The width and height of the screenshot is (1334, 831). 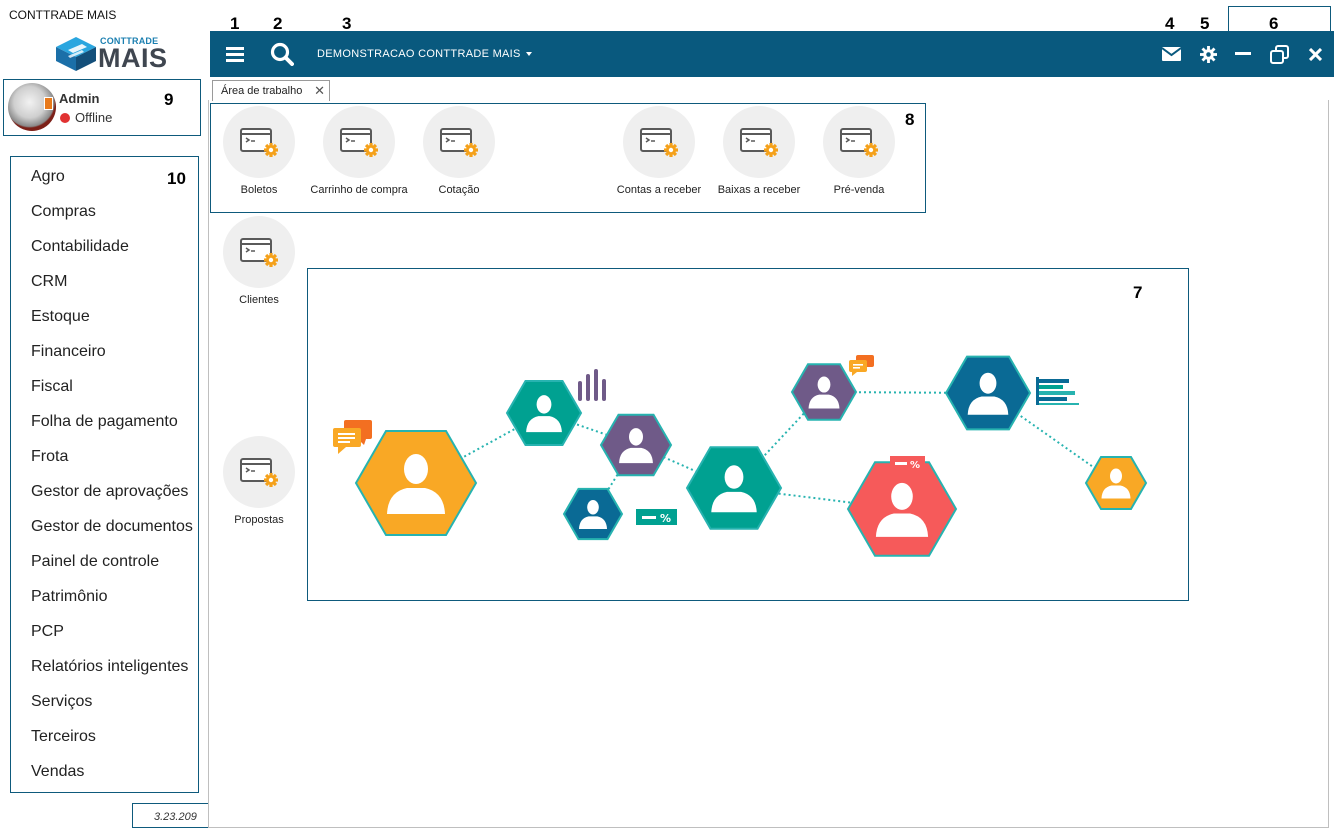 I want to click on shortcut-propostas: Propostas, so click(x=259, y=486).